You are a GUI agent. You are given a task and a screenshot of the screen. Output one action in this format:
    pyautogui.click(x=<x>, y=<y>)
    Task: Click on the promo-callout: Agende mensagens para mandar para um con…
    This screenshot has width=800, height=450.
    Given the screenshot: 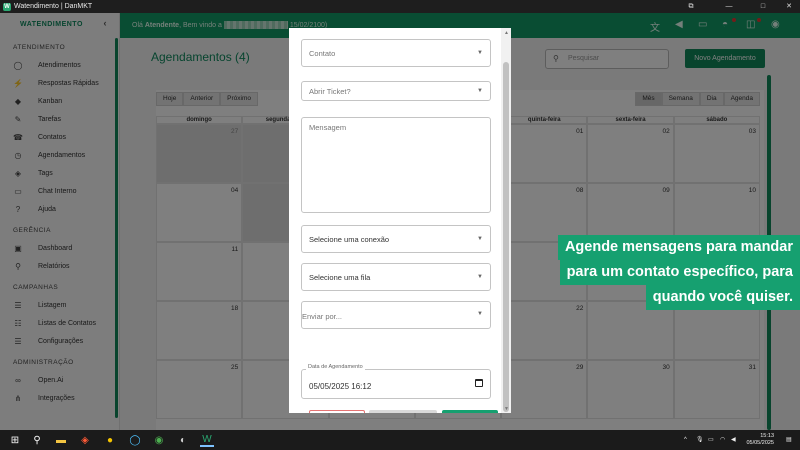 What is the action you would take?
    pyautogui.click(x=653, y=272)
    